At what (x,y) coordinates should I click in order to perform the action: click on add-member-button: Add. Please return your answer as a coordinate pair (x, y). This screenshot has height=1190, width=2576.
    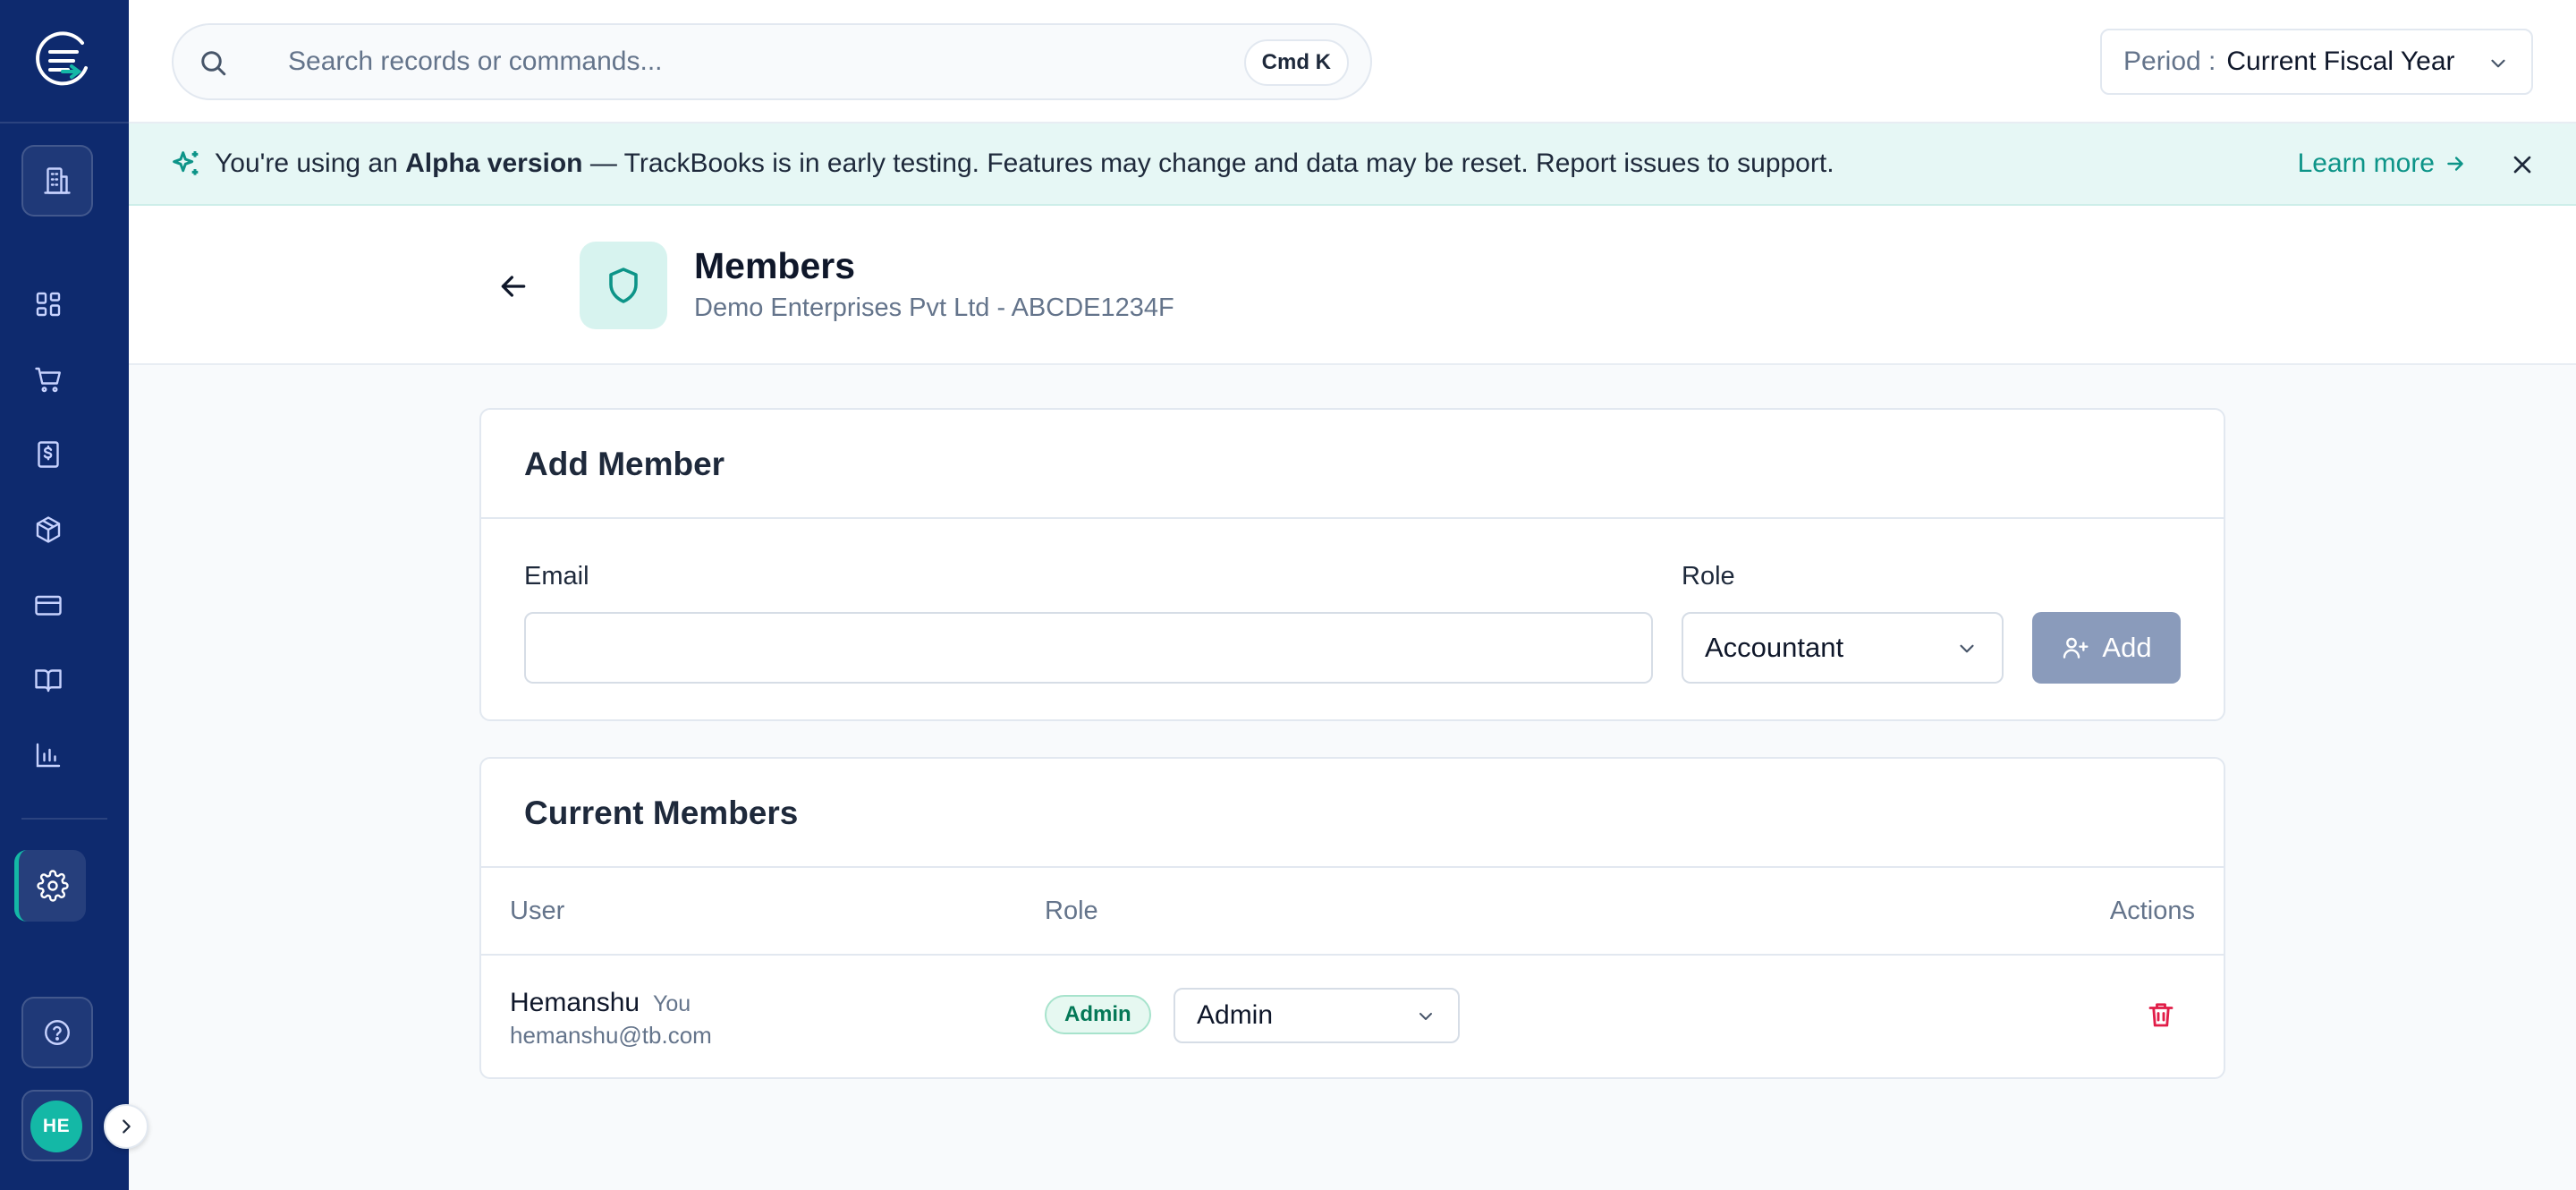
    Looking at the image, I should click on (2106, 648).